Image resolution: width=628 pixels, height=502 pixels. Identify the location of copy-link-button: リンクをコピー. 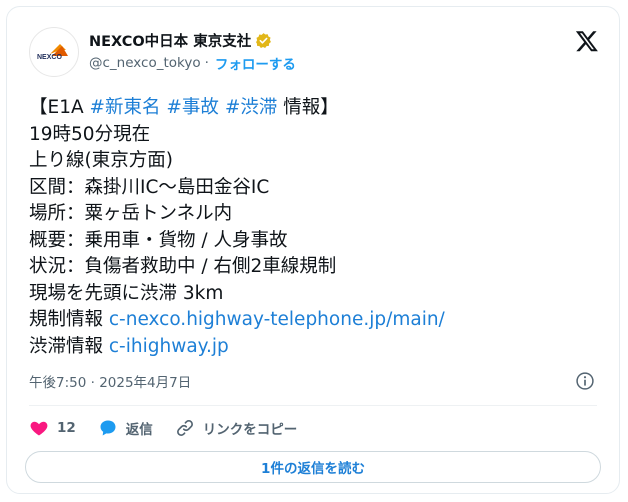
(236, 428).